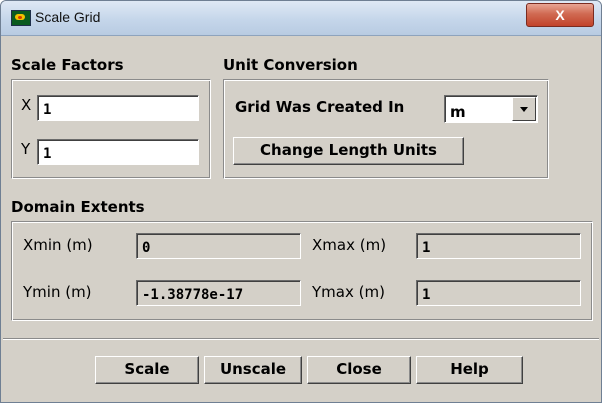 This screenshot has height=403, width=602. I want to click on app-icon-dot, so click(20, 17).